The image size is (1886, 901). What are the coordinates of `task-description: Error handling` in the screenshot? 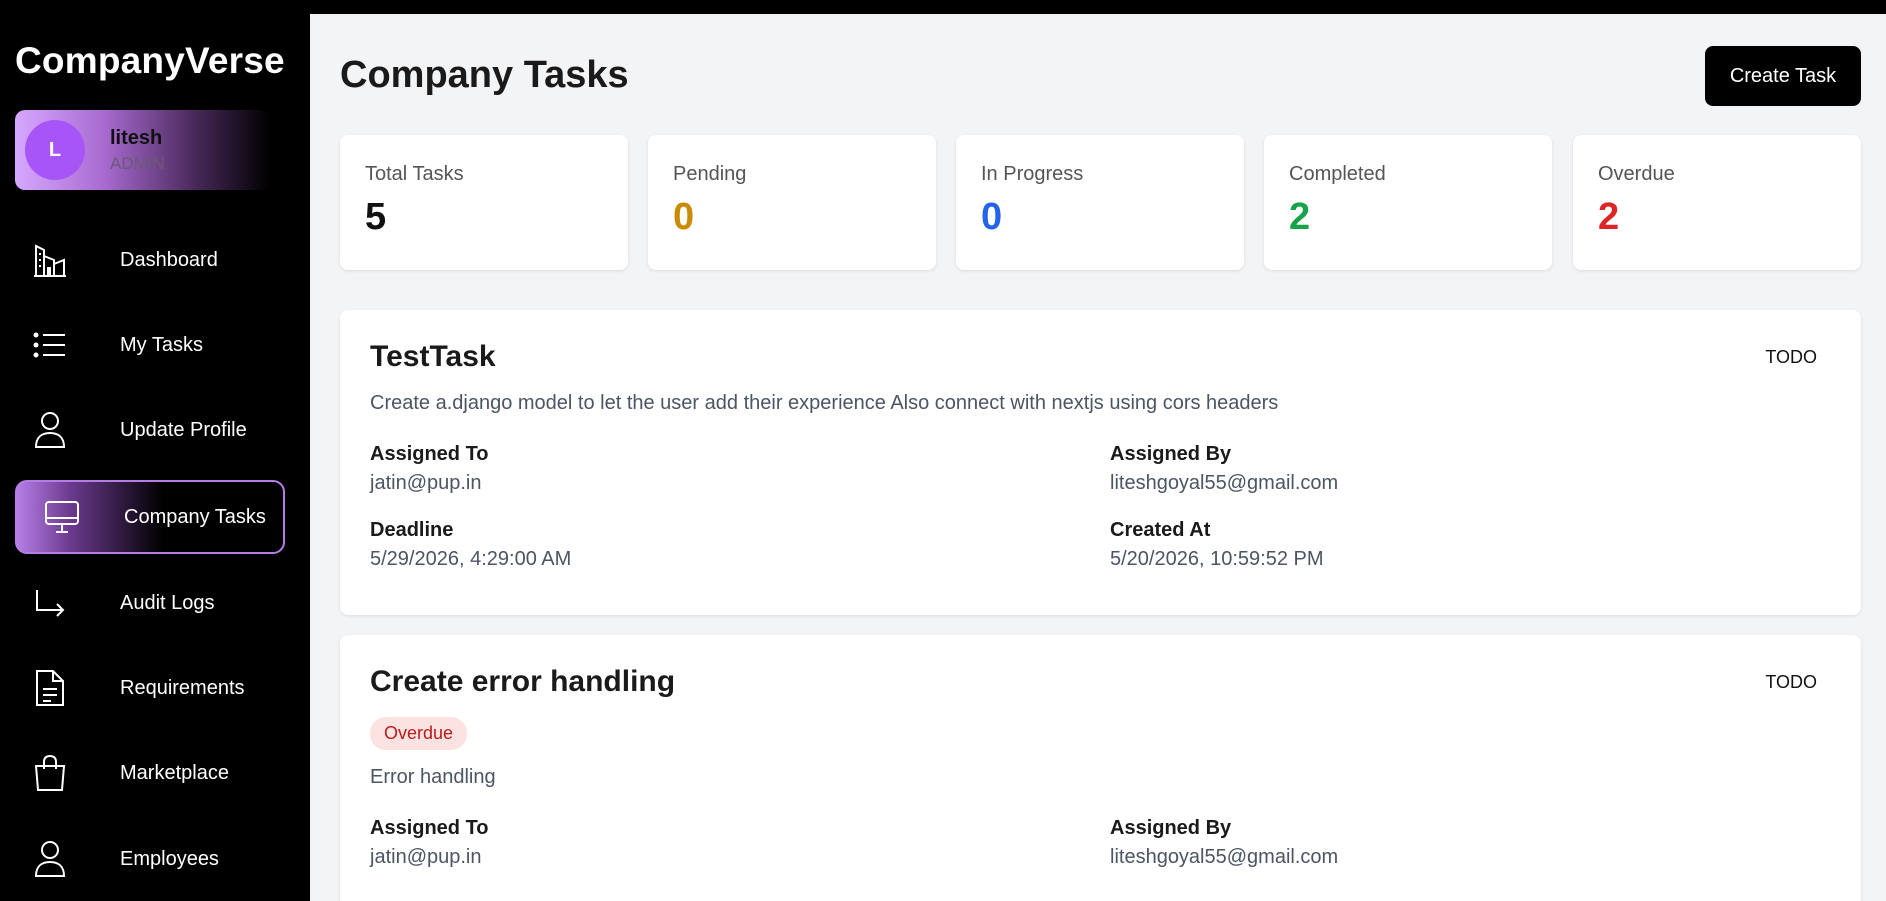 It's located at (433, 777).